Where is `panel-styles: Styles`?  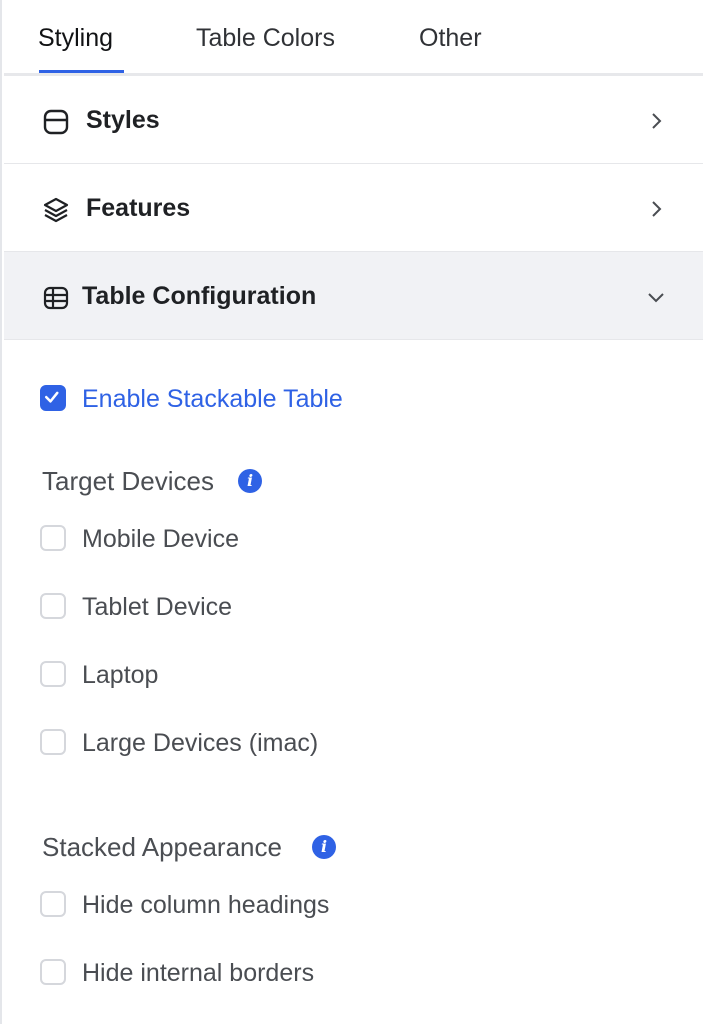
panel-styles: Styles is located at coordinates (353, 120).